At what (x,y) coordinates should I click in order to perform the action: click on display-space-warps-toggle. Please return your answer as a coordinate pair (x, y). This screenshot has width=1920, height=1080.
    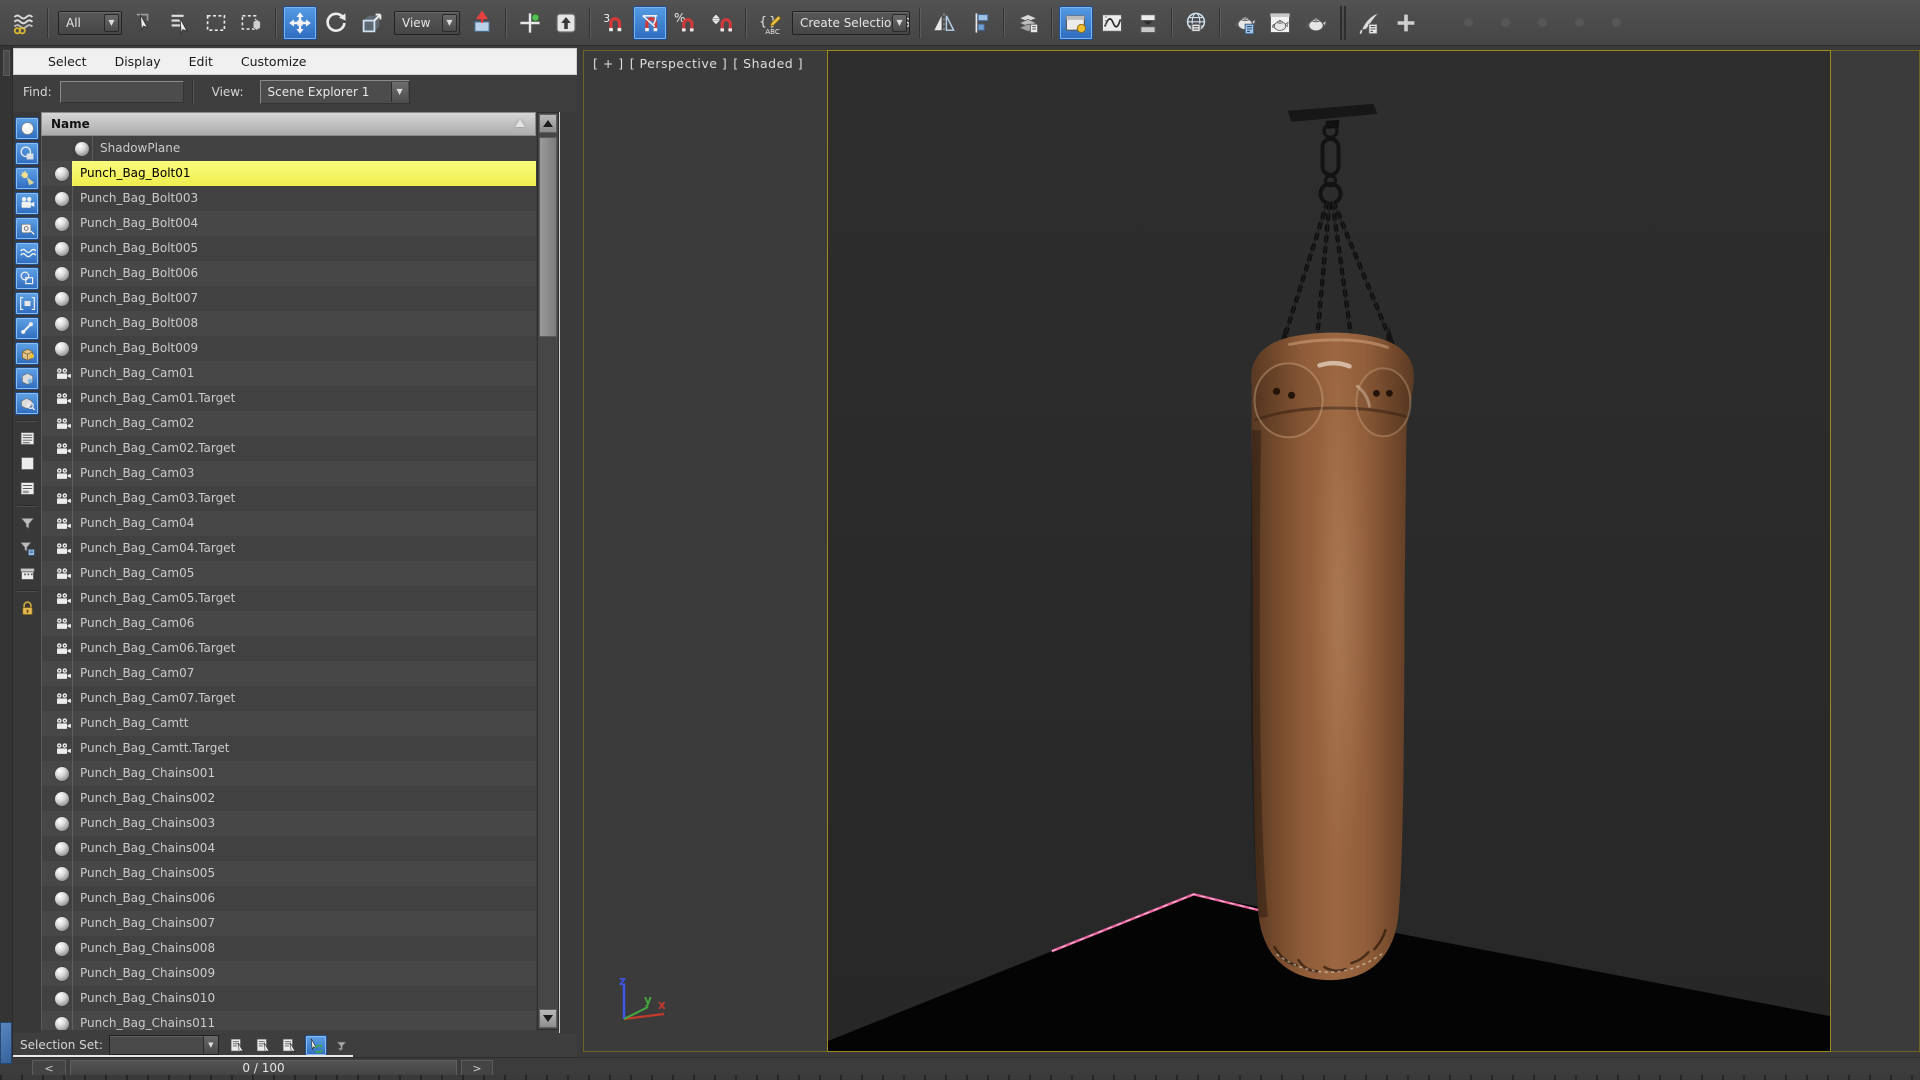
    Looking at the image, I should click on (27, 253).